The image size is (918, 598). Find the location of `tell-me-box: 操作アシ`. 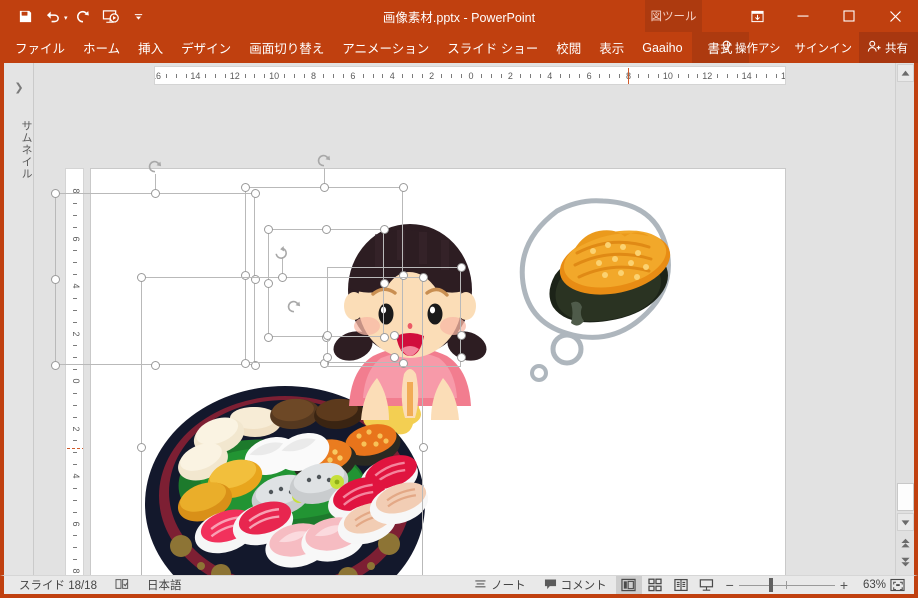

tell-me-box: 操作アシ is located at coordinates (751, 47).